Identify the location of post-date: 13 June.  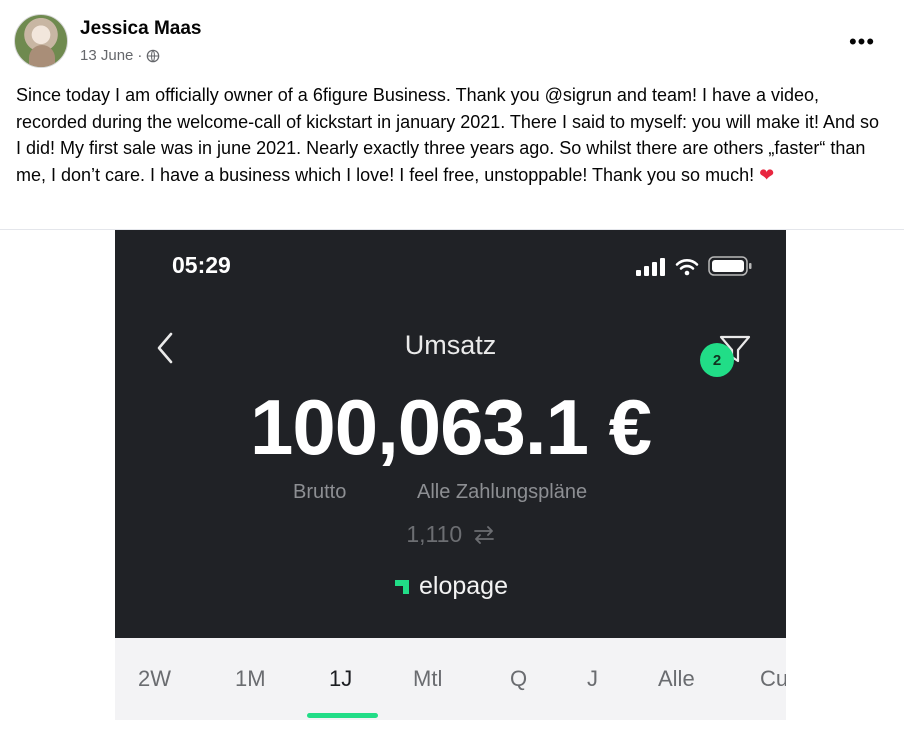
(106, 55).